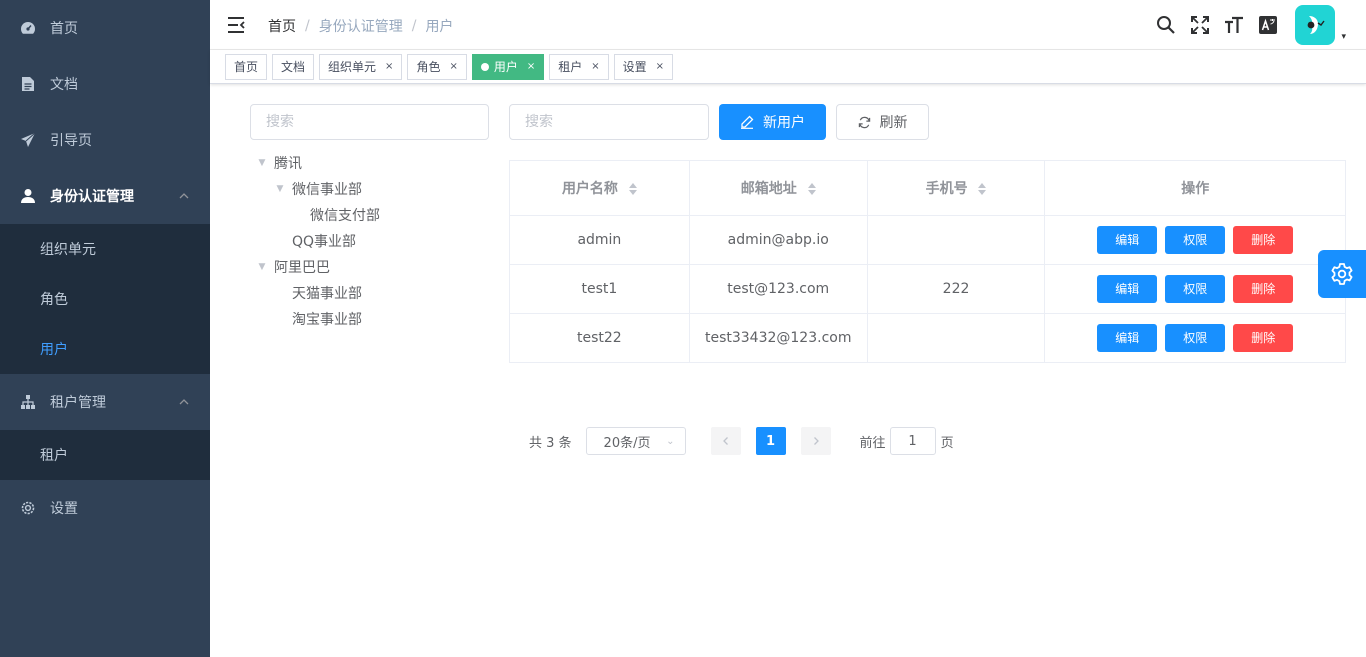  I want to click on column-header-phone: 手机号, so click(956, 188).